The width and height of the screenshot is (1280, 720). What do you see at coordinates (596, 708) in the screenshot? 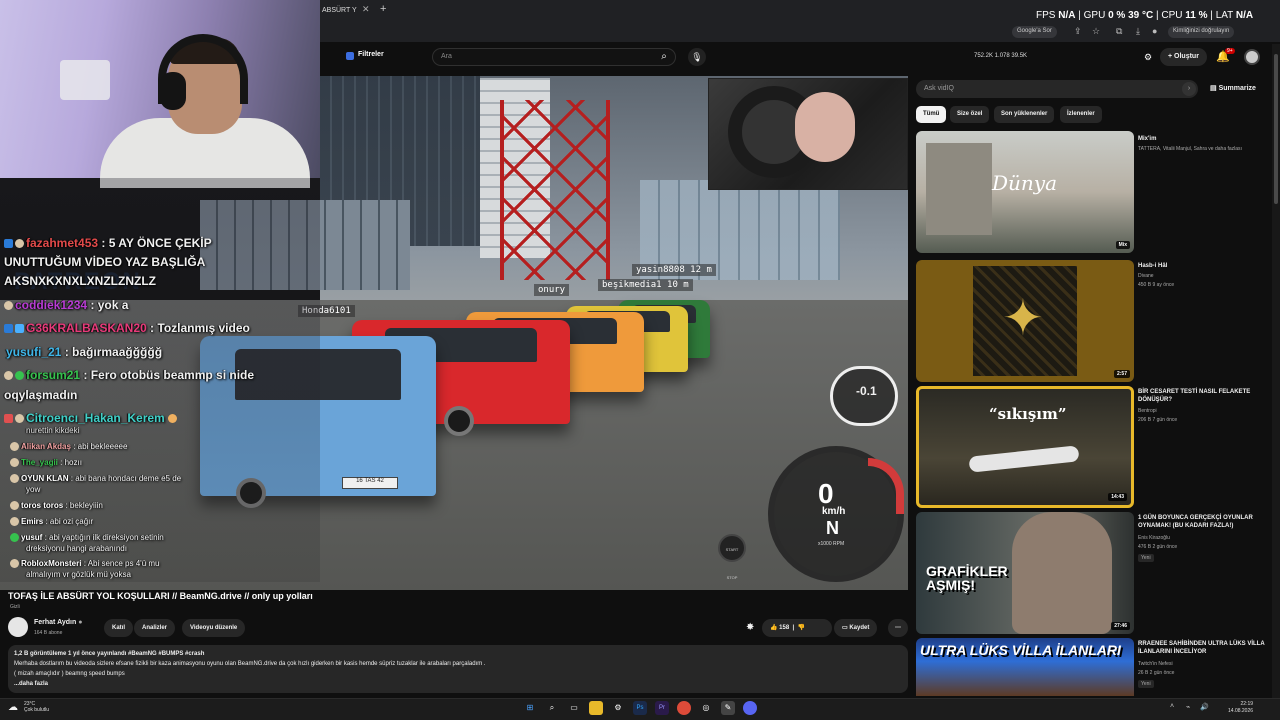
I see `file-explorer-icon` at bounding box center [596, 708].